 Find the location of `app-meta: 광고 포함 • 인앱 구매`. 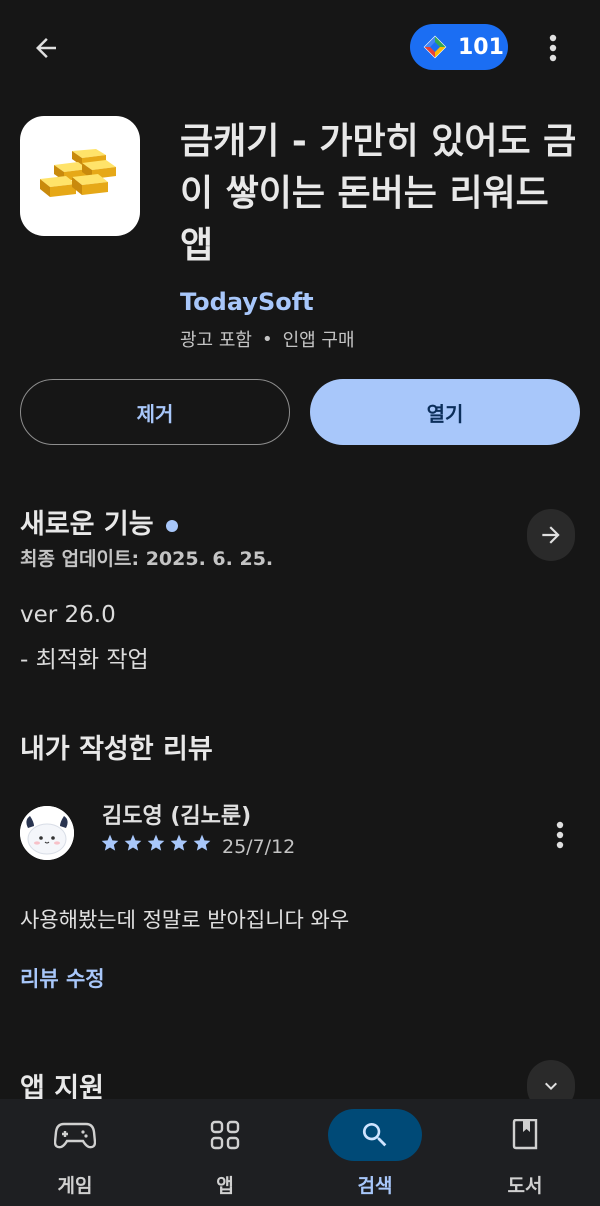

app-meta: 광고 포함 • 인앱 구매 is located at coordinates (267, 339).